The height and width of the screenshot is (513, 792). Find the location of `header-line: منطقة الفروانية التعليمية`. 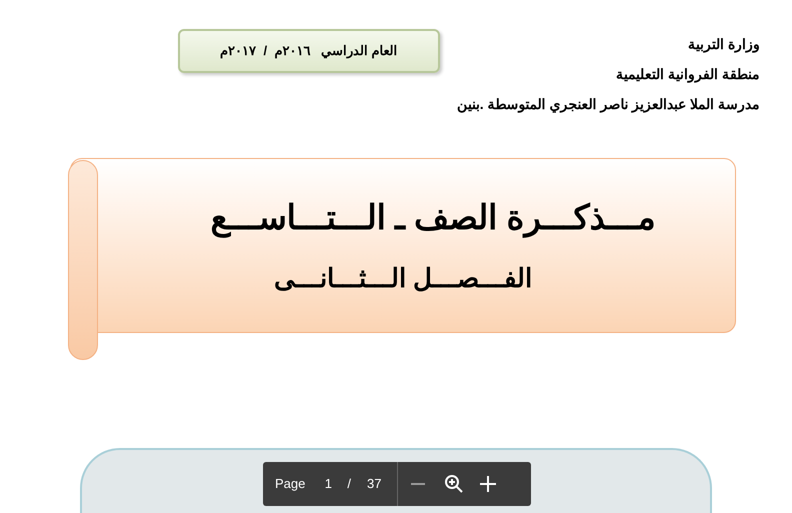

header-line: منطقة الفروانية التعليمية is located at coordinates (688, 74).